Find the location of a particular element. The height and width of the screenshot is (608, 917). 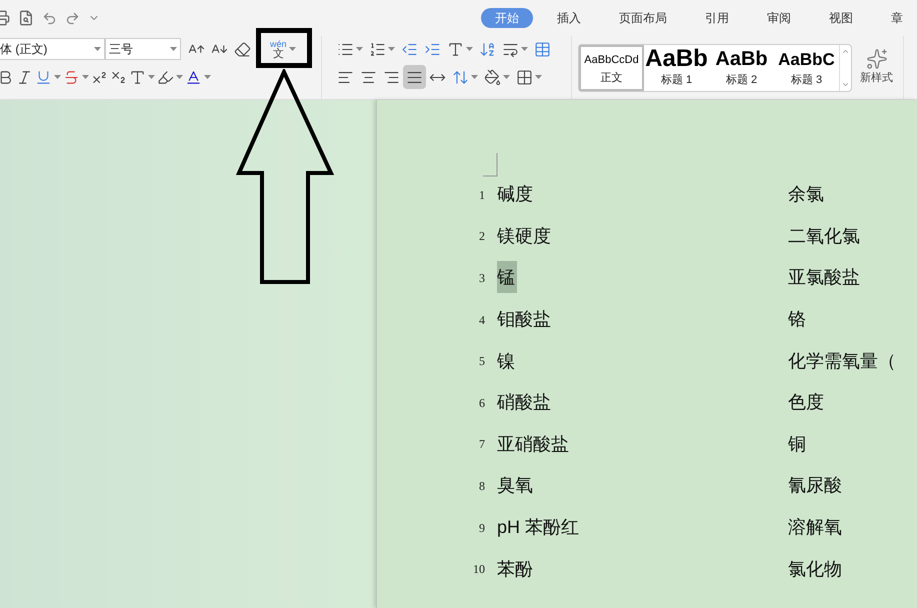

line-number: 2 is located at coordinates (482, 237).